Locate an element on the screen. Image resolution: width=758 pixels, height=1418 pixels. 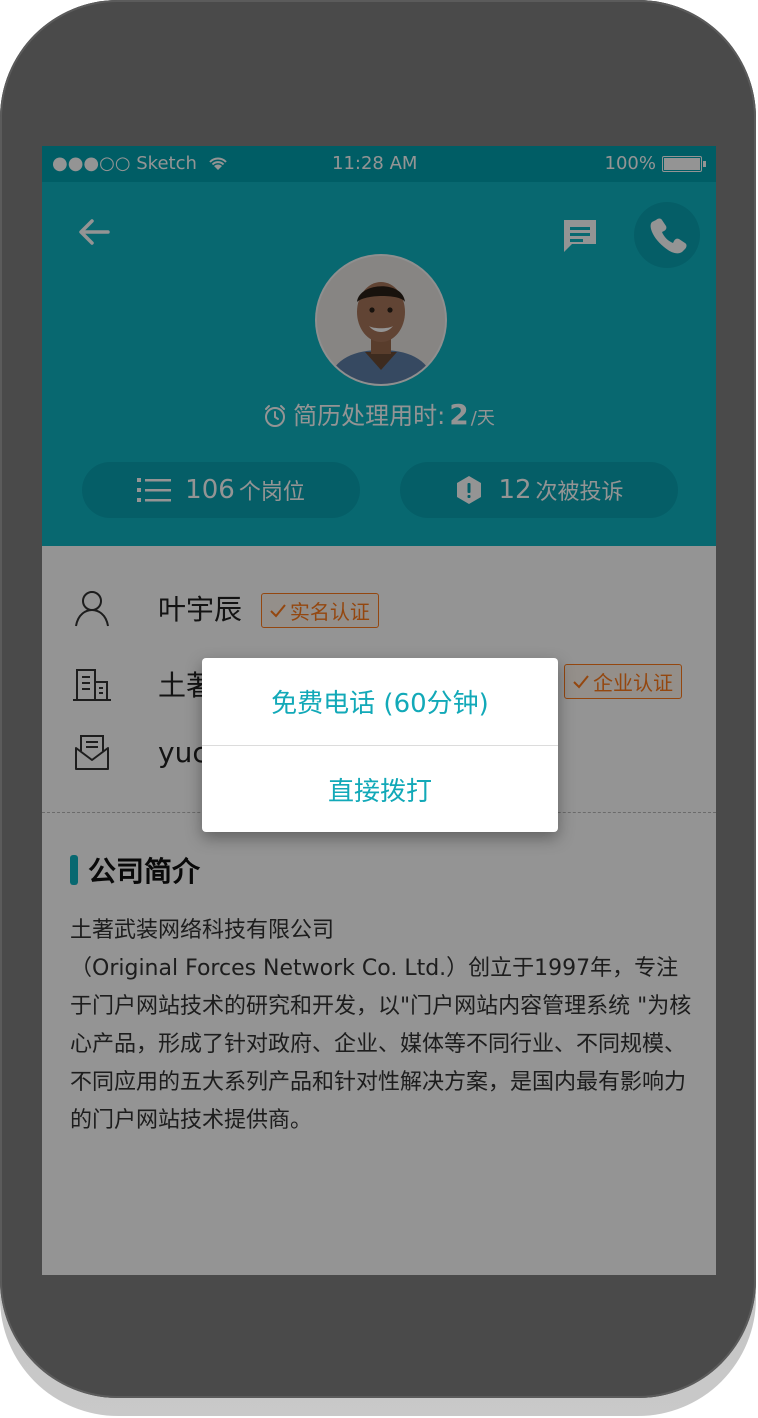
call-options-dialog: 免费电话 (60分钟) 直接拨打 is located at coordinates (380, 745).